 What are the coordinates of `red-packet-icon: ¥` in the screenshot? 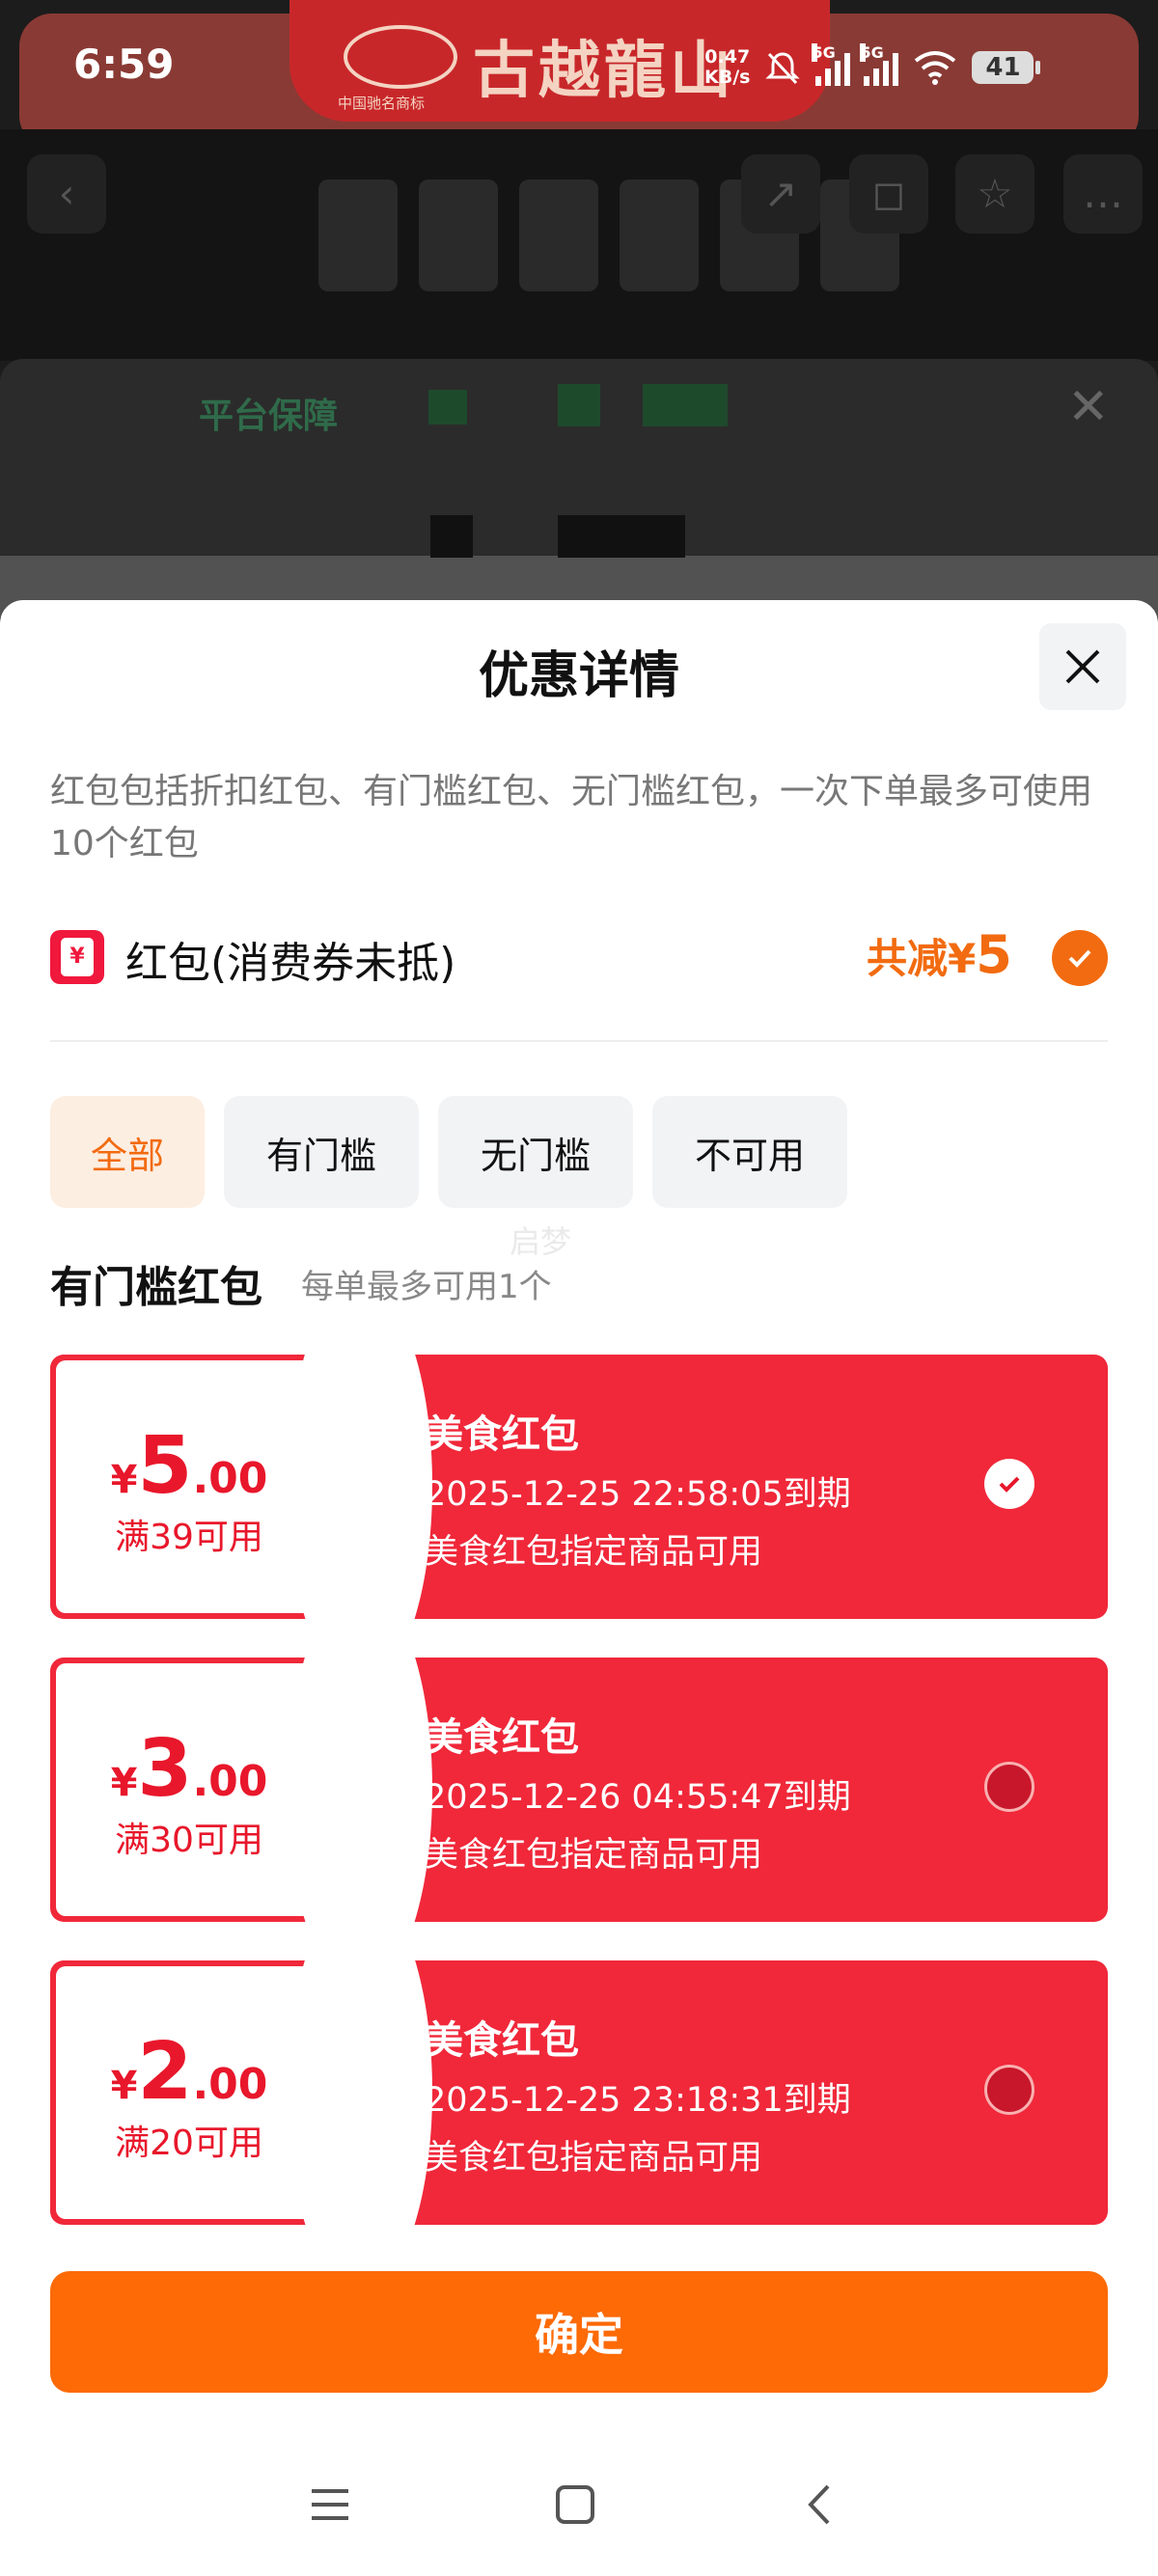 It's located at (77, 957).